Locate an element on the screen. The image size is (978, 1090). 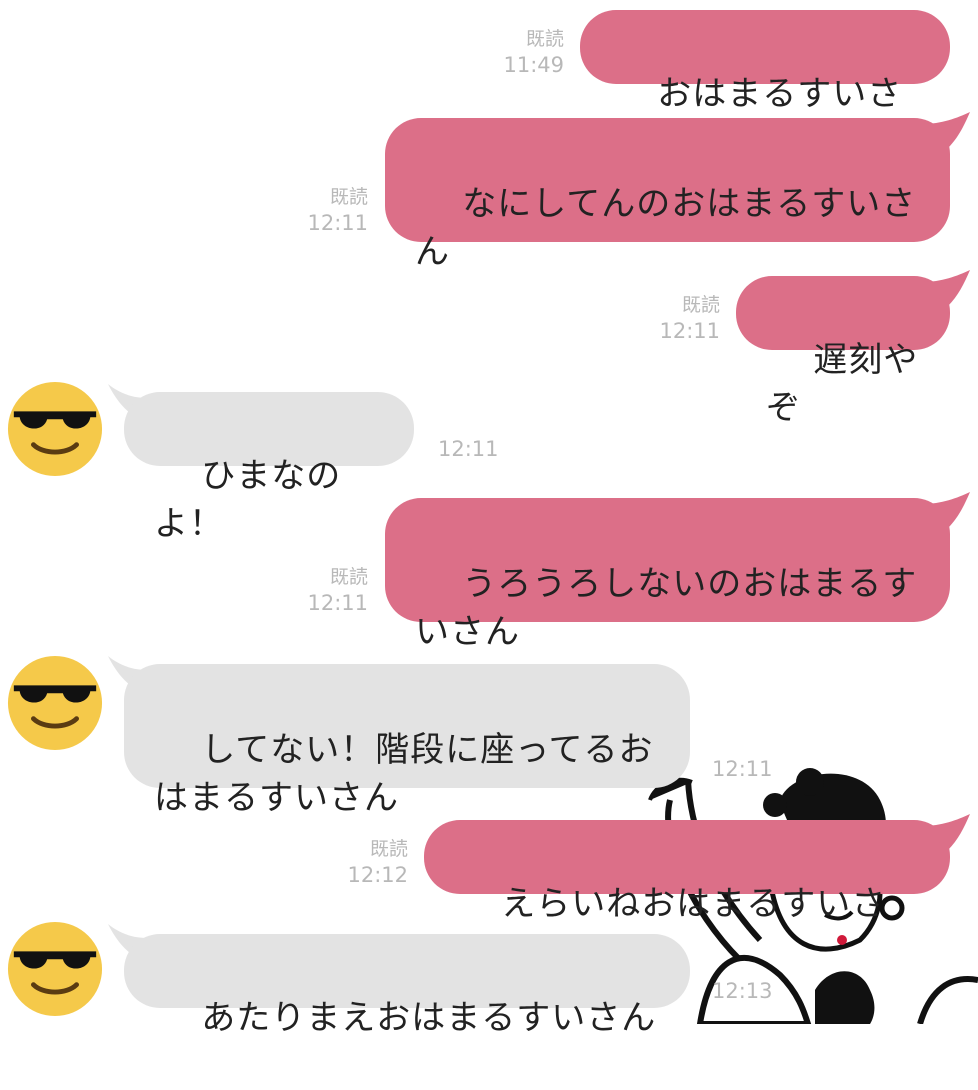
message-meta: 12:13 is located at coordinates (752, 991).